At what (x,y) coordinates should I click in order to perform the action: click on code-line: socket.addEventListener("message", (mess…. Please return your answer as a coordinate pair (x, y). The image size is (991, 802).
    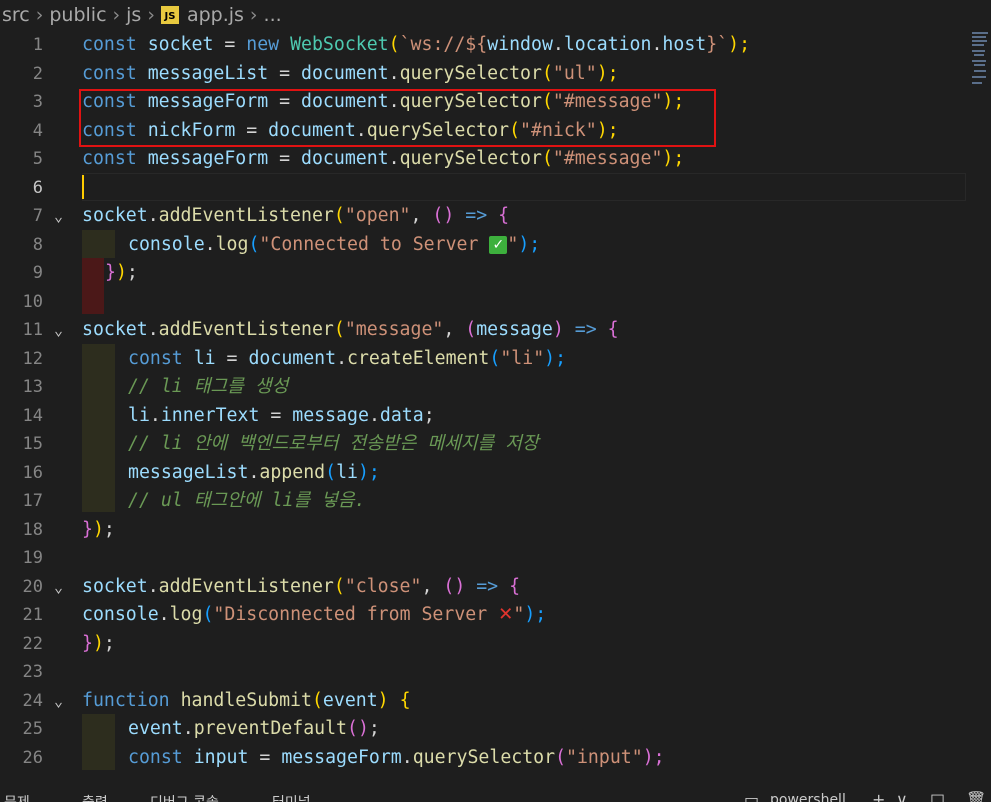
    Looking at the image, I should click on (350, 330).